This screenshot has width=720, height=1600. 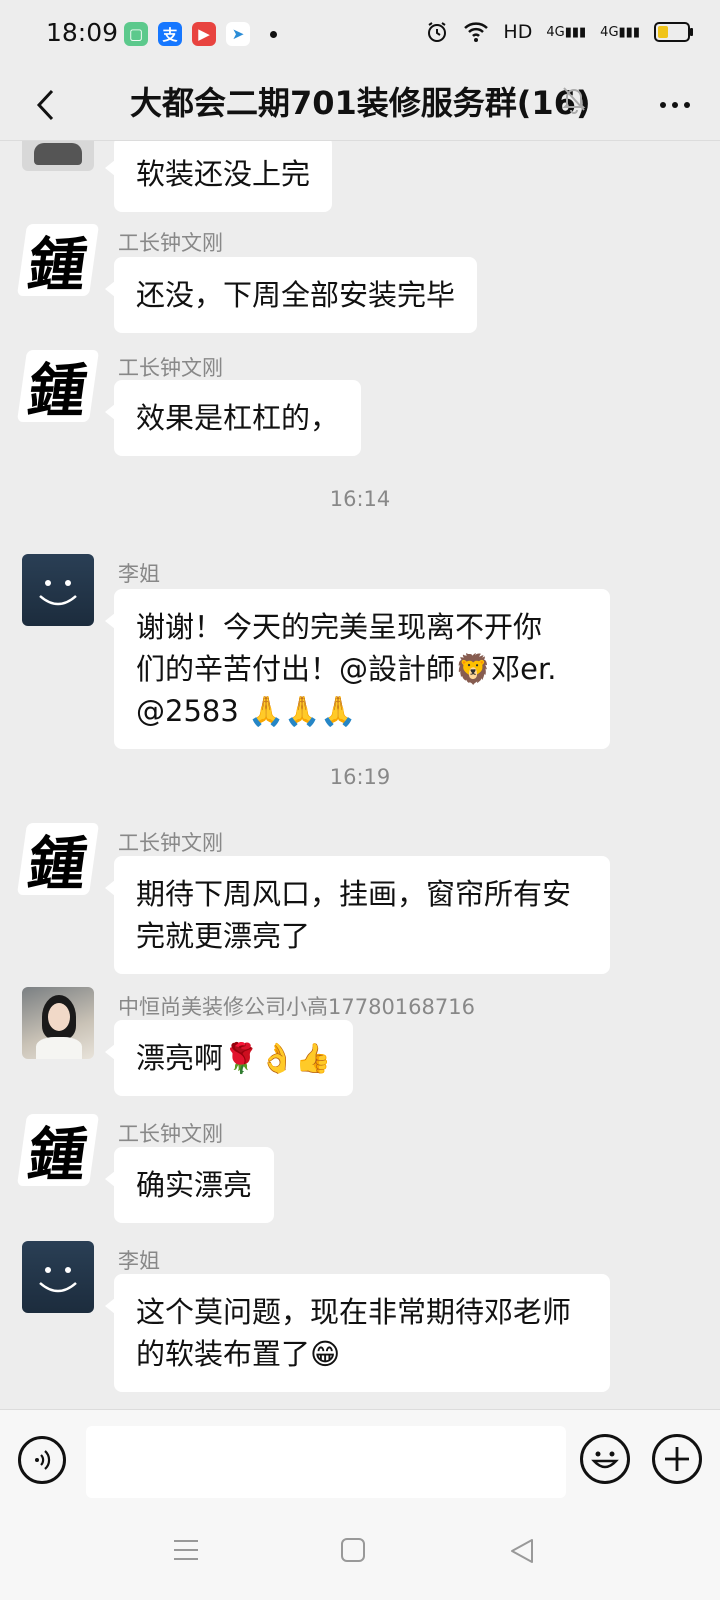 I want to click on system-navigation-bar, so click(x=360, y=1554).